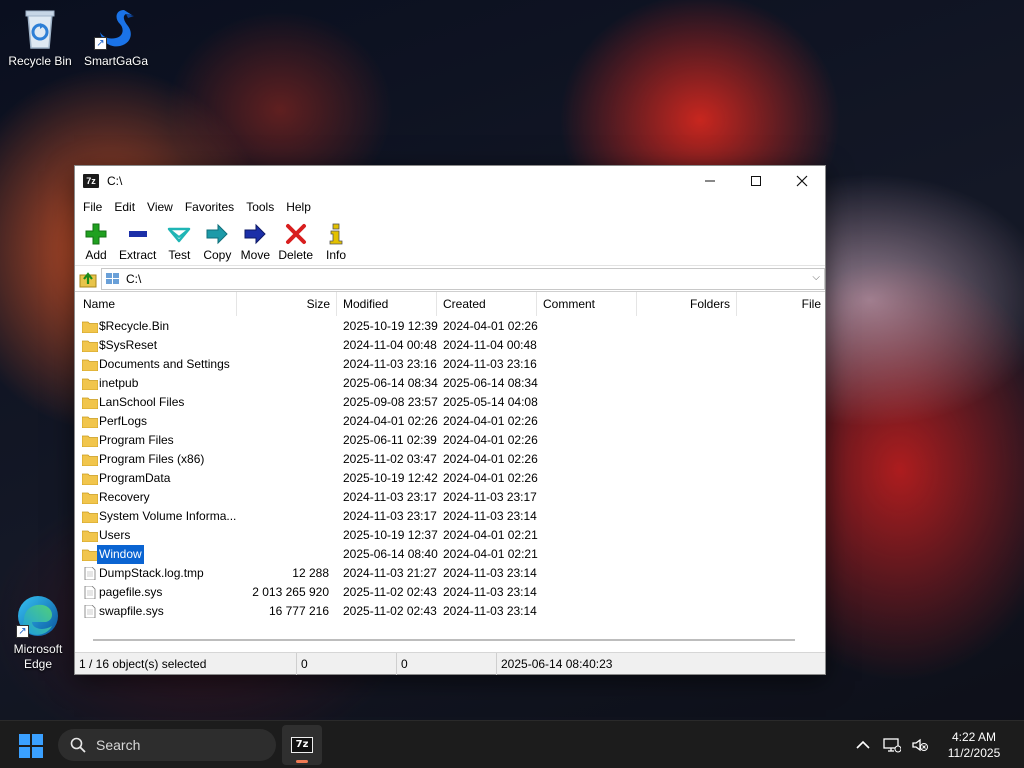 This screenshot has height=768, width=1024. What do you see at coordinates (450, 207) in the screenshot?
I see `menu-bar: File Edit View Favorites Tools Help` at bounding box center [450, 207].